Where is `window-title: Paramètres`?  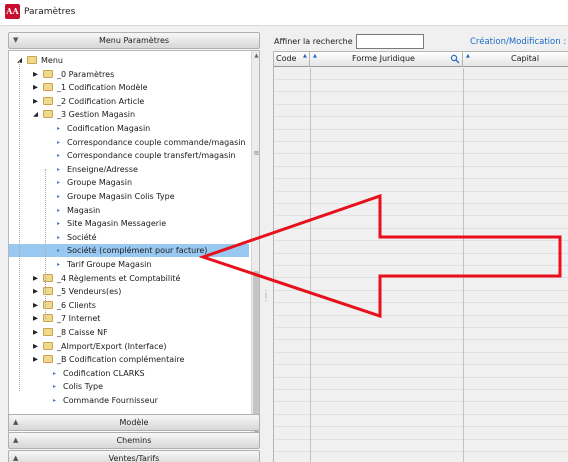
window-title: Paramètres is located at coordinates (50, 12).